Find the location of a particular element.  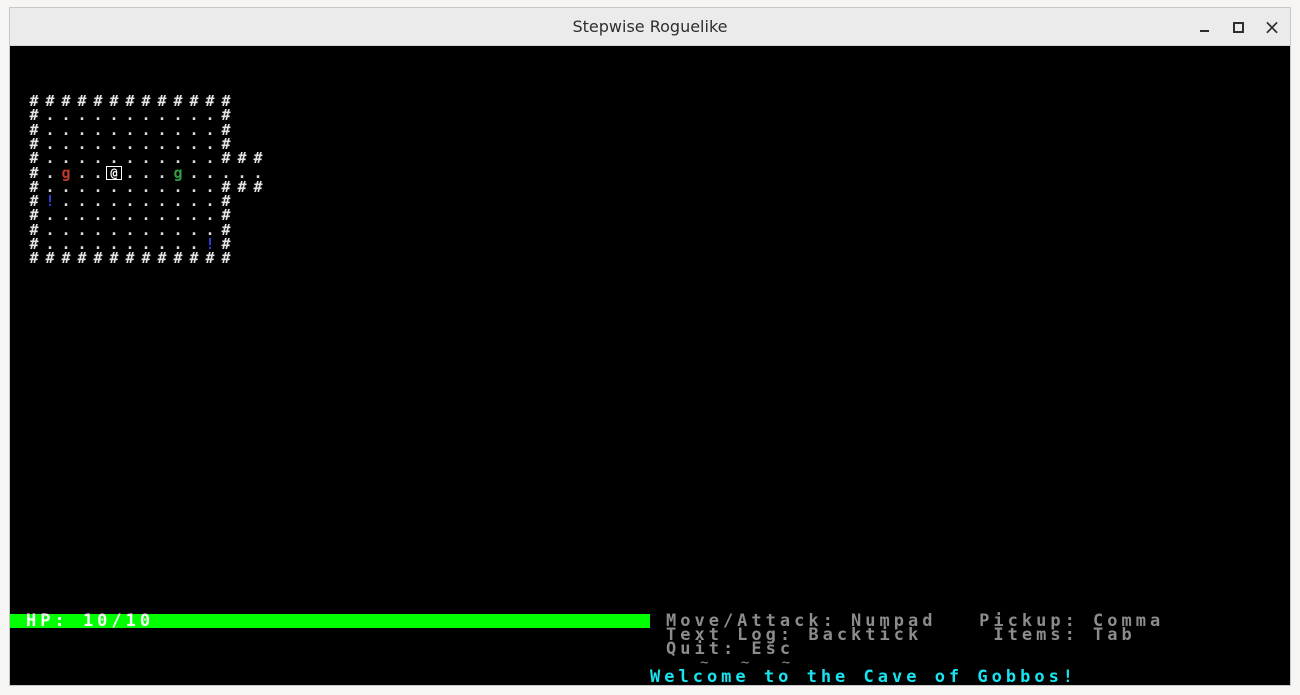

help-line-quit: Quit: Esc is located at coordinates (730, 649).